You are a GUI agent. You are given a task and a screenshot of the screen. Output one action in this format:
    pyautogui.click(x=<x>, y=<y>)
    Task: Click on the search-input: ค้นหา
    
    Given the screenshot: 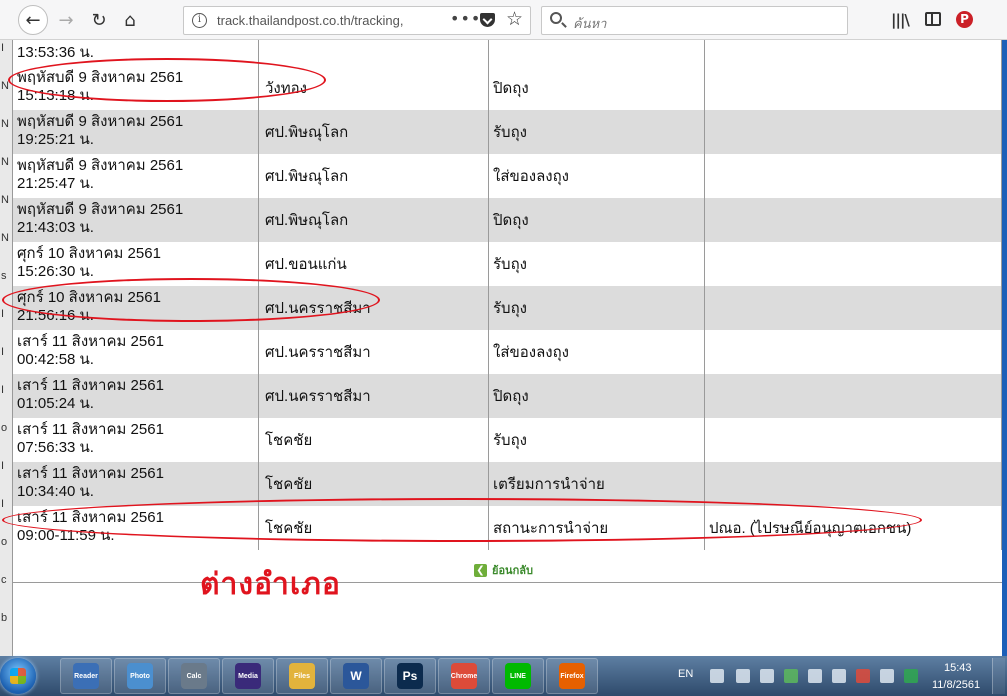 What is the action you would take?
    pyautogui.click(x=694, y=20)
    